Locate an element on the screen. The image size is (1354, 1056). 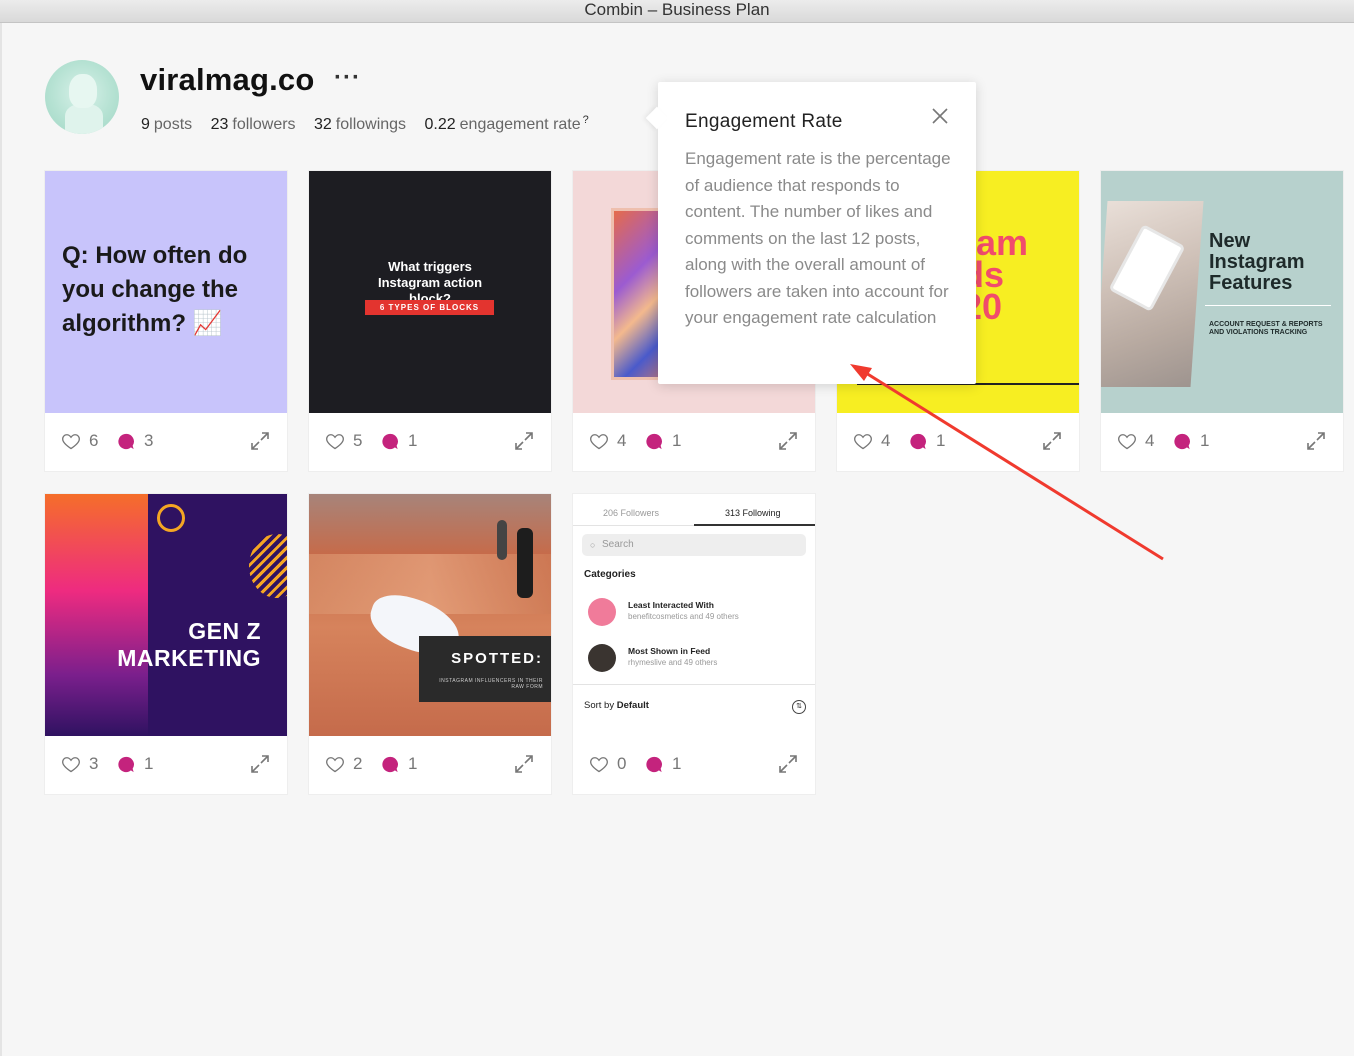
profile-username: viralmag.co is located at coordinates (227, 79).